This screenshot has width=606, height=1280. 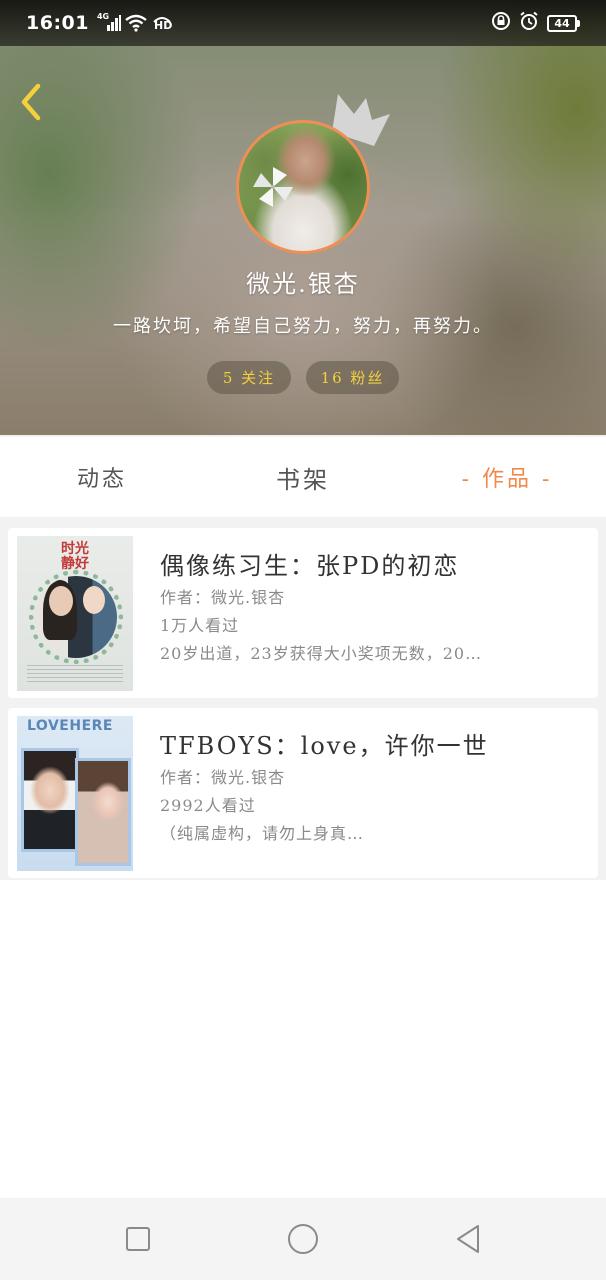 What do you see at coordinates (273, 187) in the screenshot?
I see `pinwheel-icon` at bounding box center [273, 187].